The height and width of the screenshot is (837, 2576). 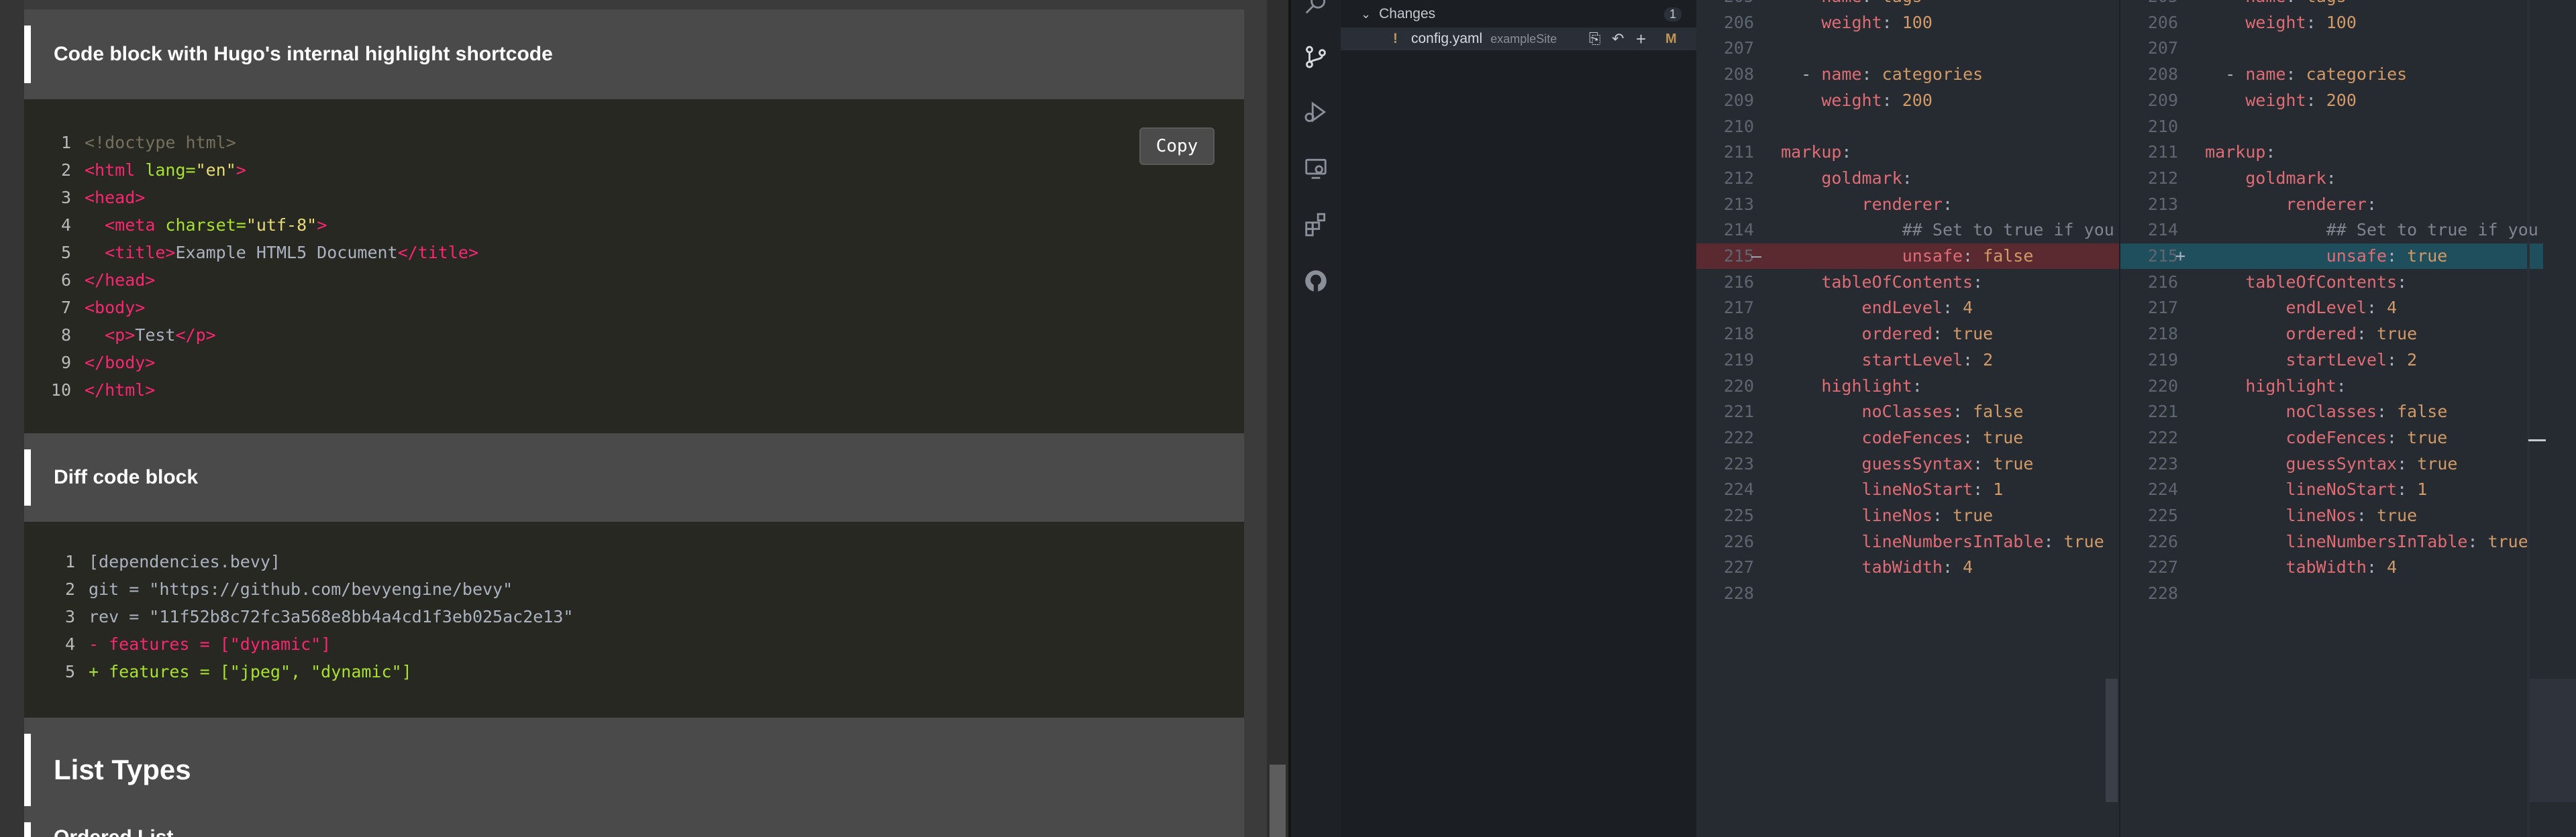 What do you see at coordinates (215, 170) in the screenshot?
I see `code-token: "en"` at bounding box center [215, 170].